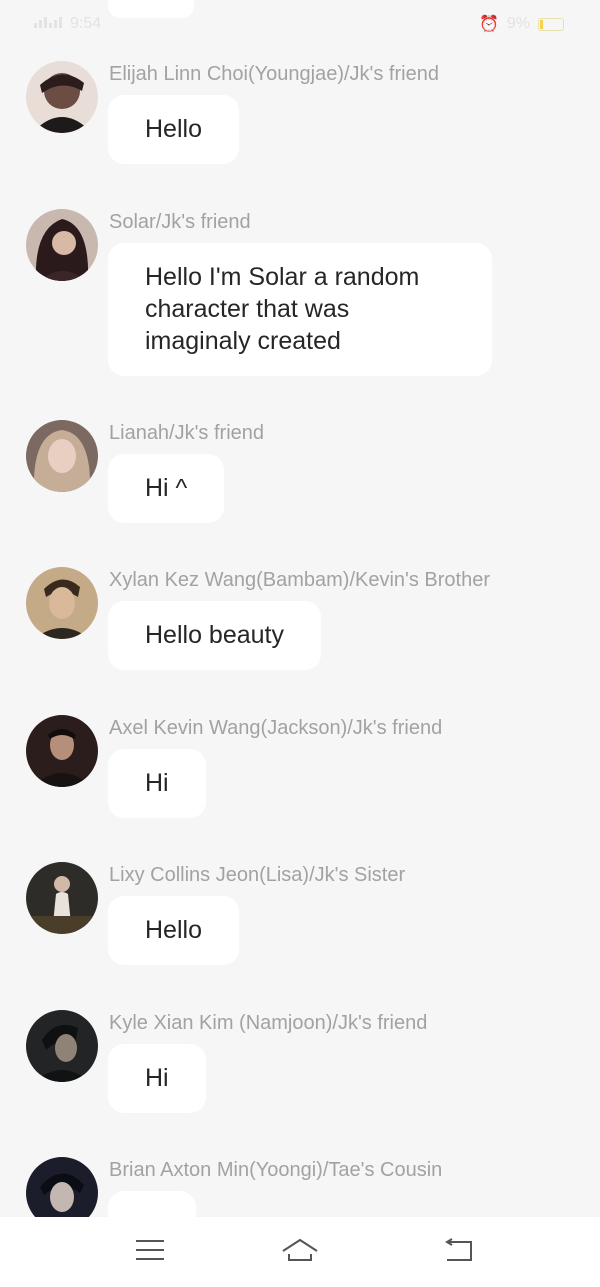  I want to click on sender-name: Xylan Kez Wang(Bambam)/Kevin's Brother, so click(300, 580).